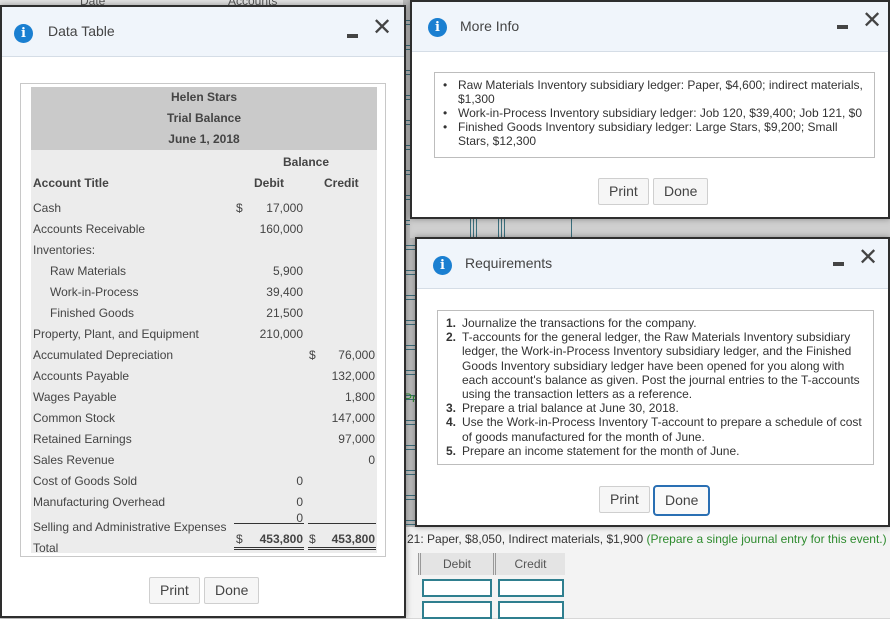 The height and width of the screenshot is (619, 890). I want to click on journal-debit-header: Debit, so click(455, 564).